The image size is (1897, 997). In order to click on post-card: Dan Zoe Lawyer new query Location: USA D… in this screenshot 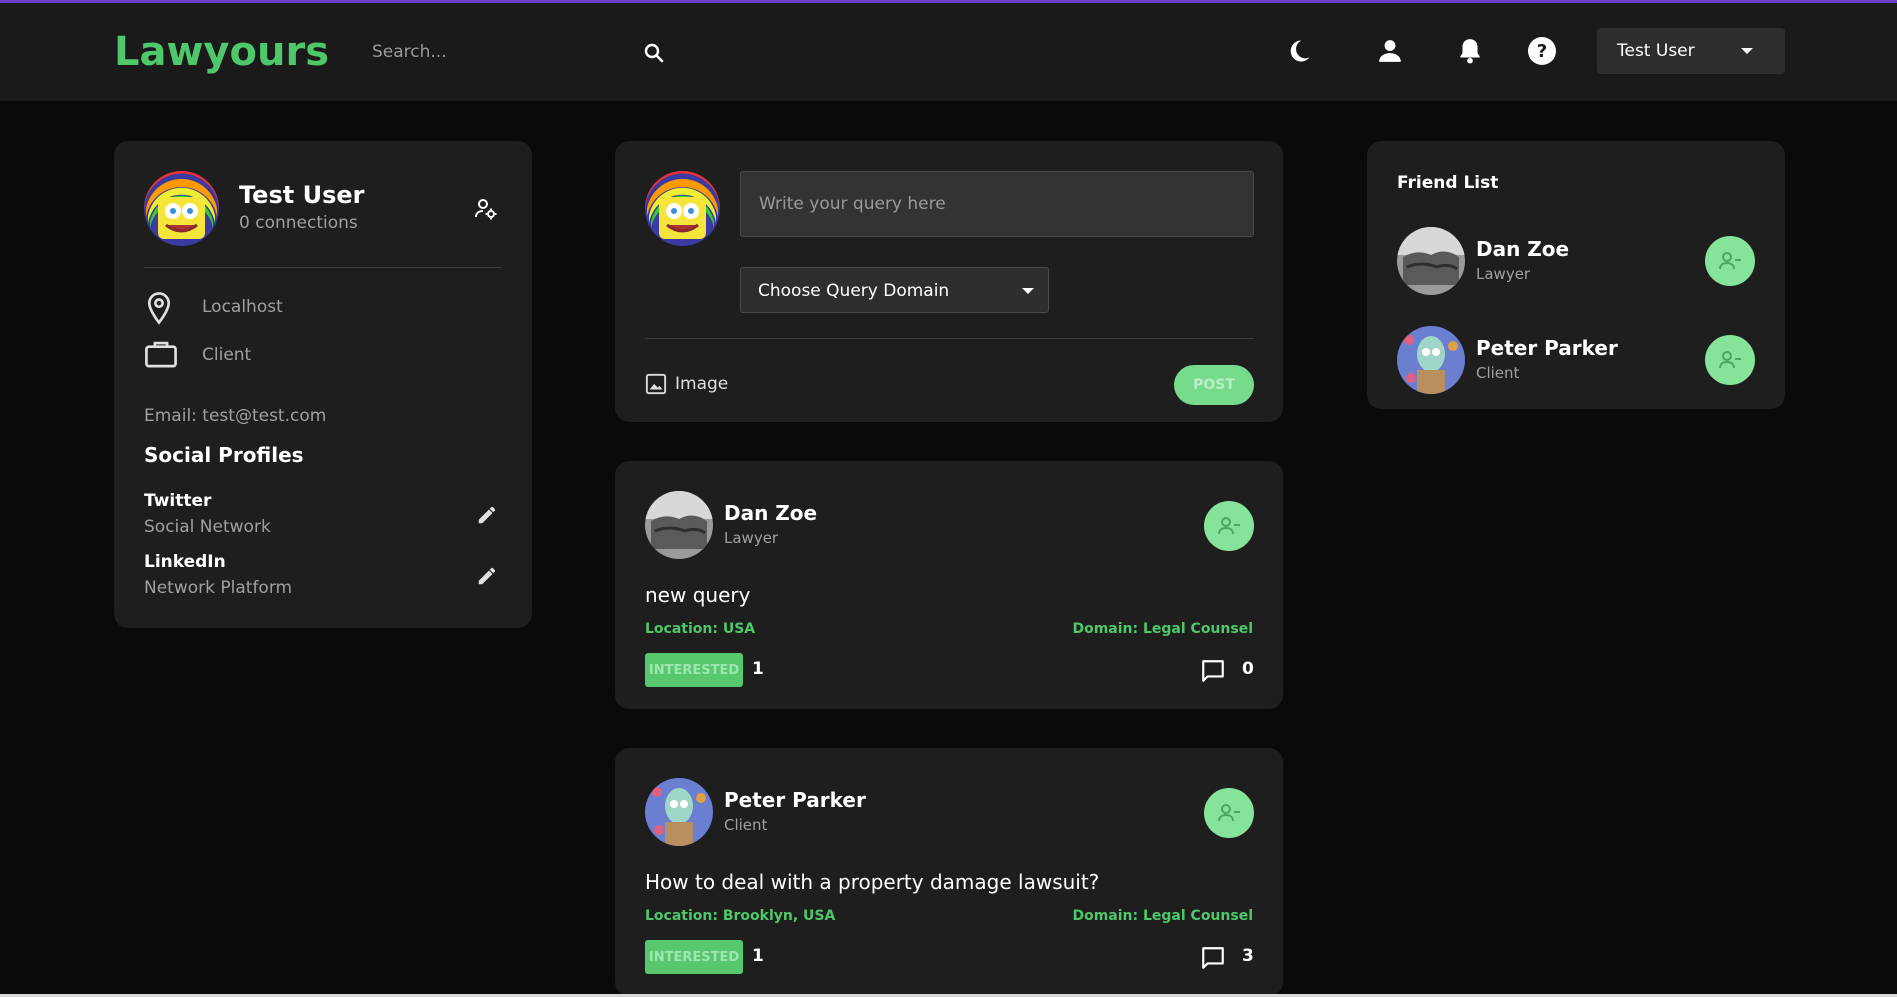, I will do `click(949, 585)`.